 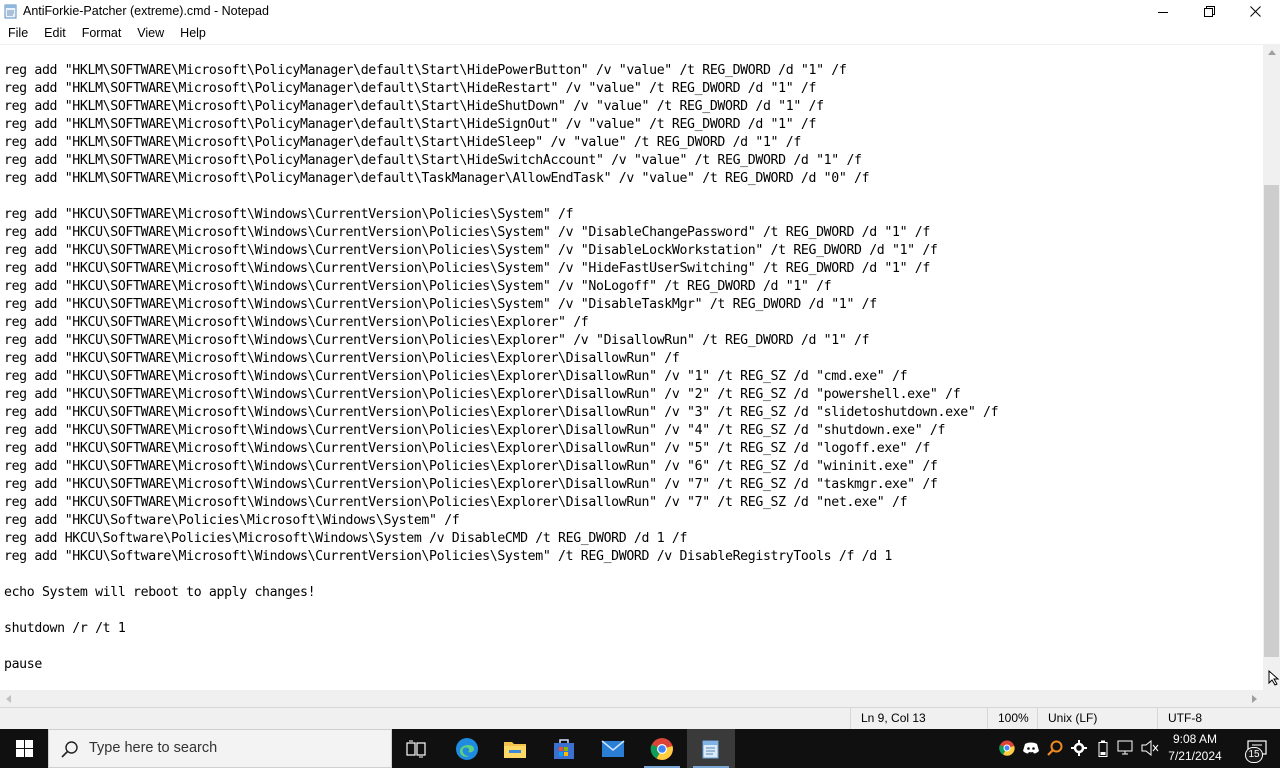 What do you see at coordinates (193, 33) in the screenshot?
I see `menu-help: Help` at bounding box center [193, 33].